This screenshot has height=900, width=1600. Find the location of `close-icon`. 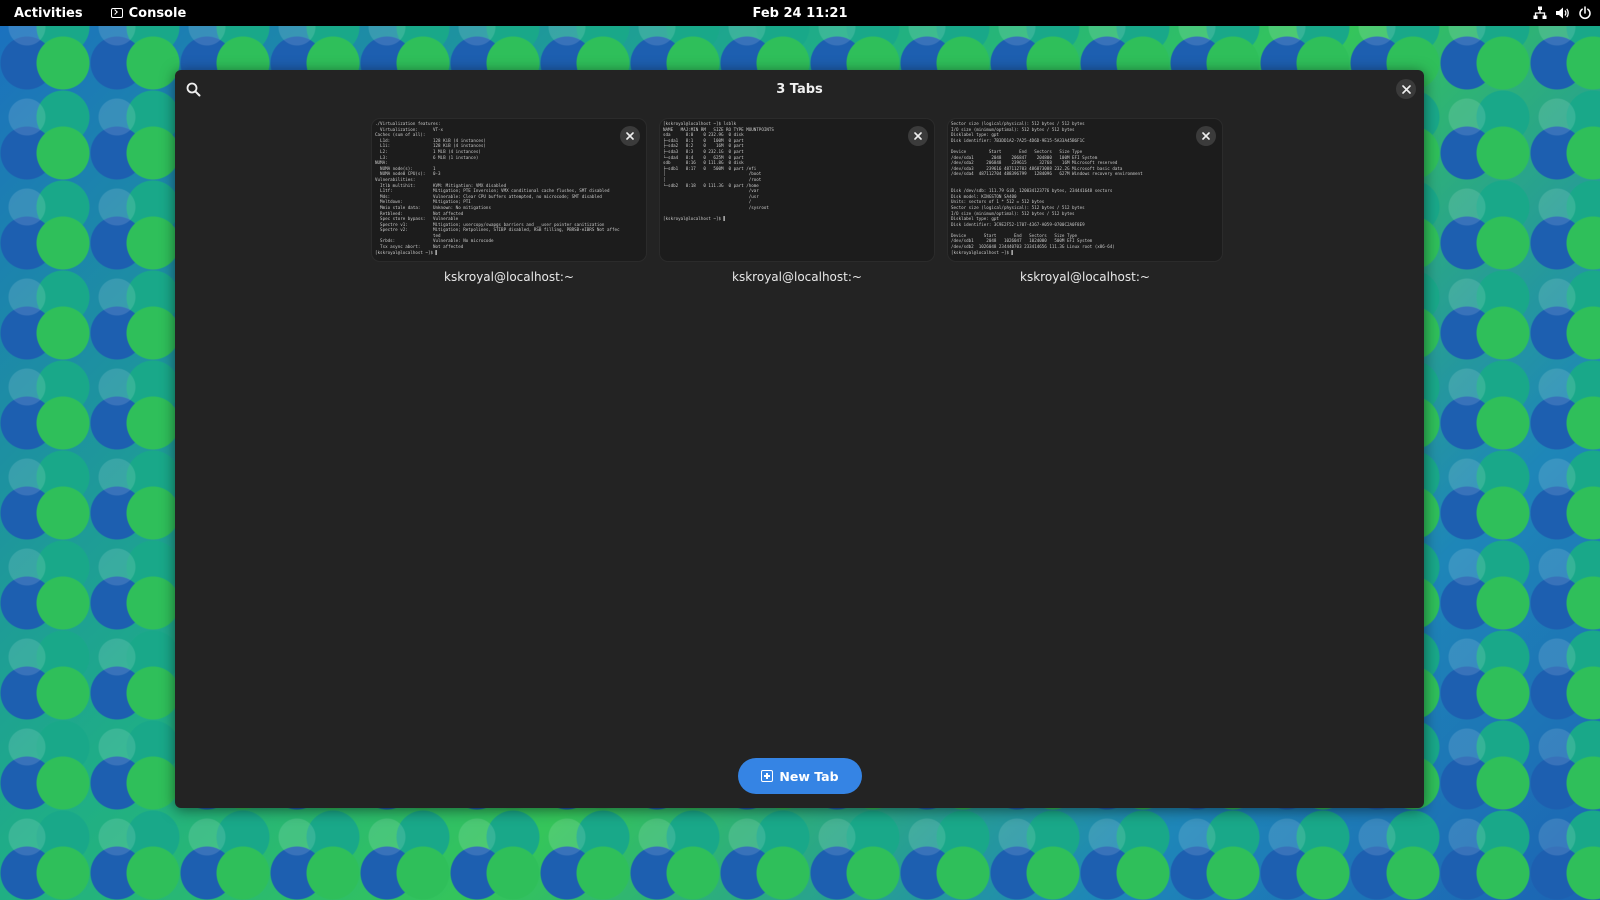

close-icon is located at coordinates (1406, 89).